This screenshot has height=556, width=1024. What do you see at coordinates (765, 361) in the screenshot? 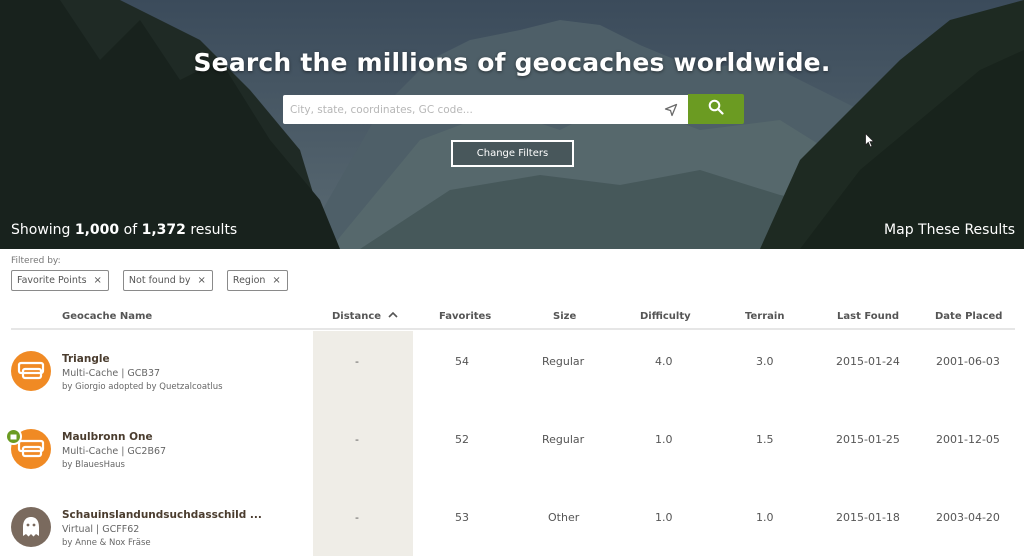
I see `terrain-value: 3.0` at bounding box center [765, 361].